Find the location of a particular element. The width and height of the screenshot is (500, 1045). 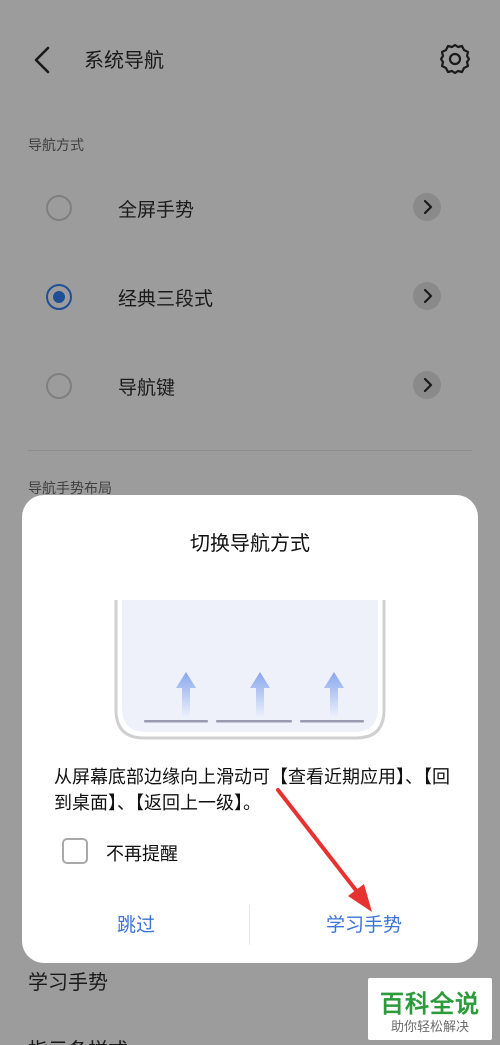

dont-remind-checkbox is located at coordinates (75, 851).